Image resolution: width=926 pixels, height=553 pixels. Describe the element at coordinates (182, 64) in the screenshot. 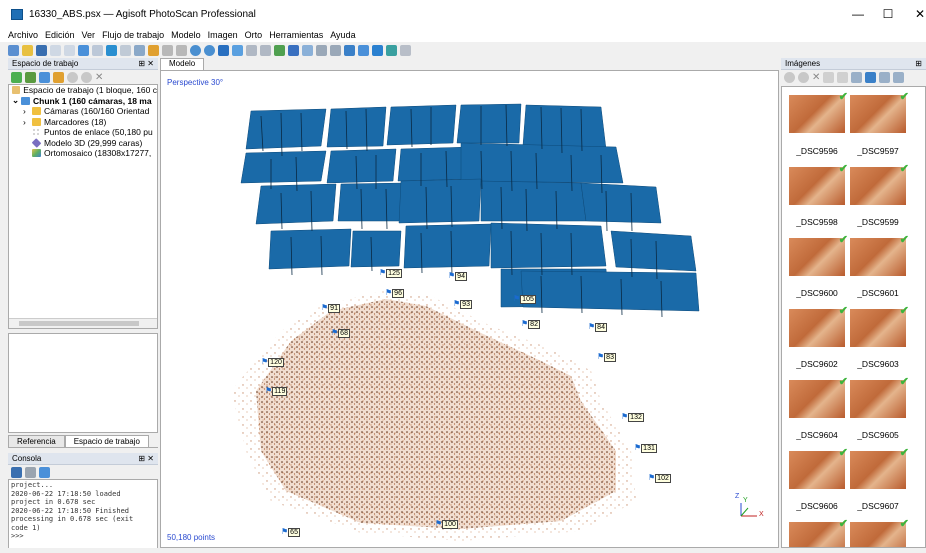

I see `tab-model: Modelo` at that location.